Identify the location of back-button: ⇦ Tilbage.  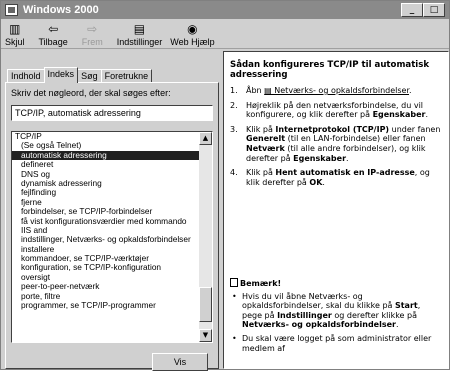
(53, 35).